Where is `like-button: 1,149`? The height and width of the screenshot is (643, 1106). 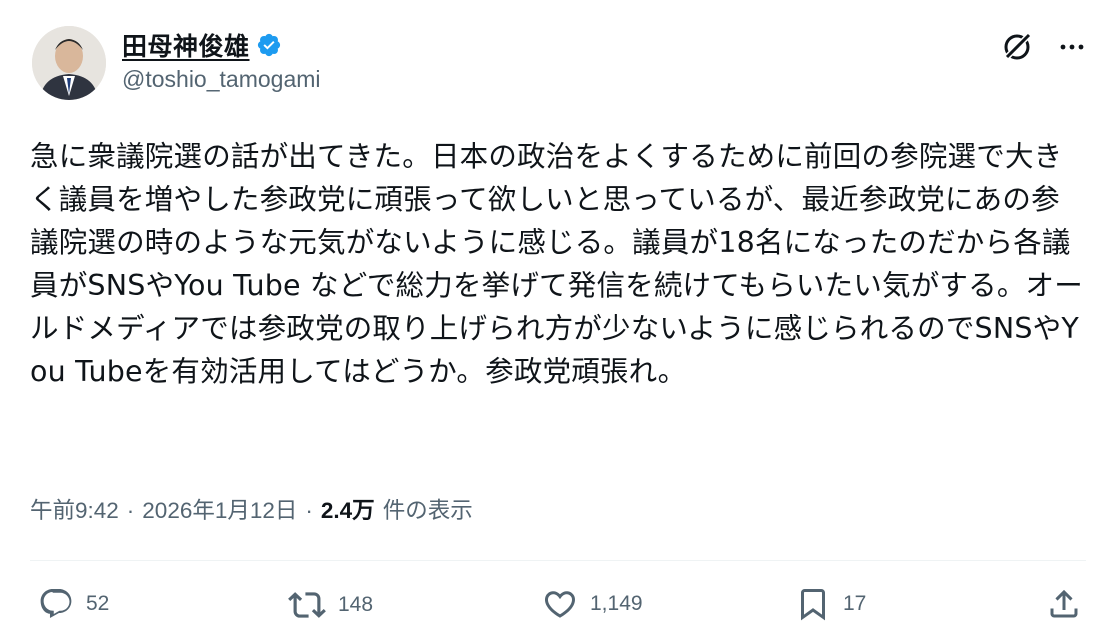 like-button: 1,149 is located at coordinates (592, 604).